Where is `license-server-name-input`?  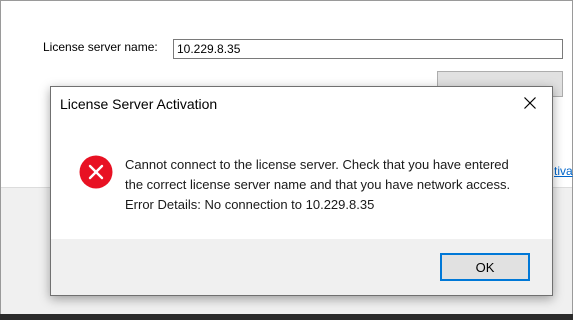
license-server-name-input is located at coordinates (368, 49).